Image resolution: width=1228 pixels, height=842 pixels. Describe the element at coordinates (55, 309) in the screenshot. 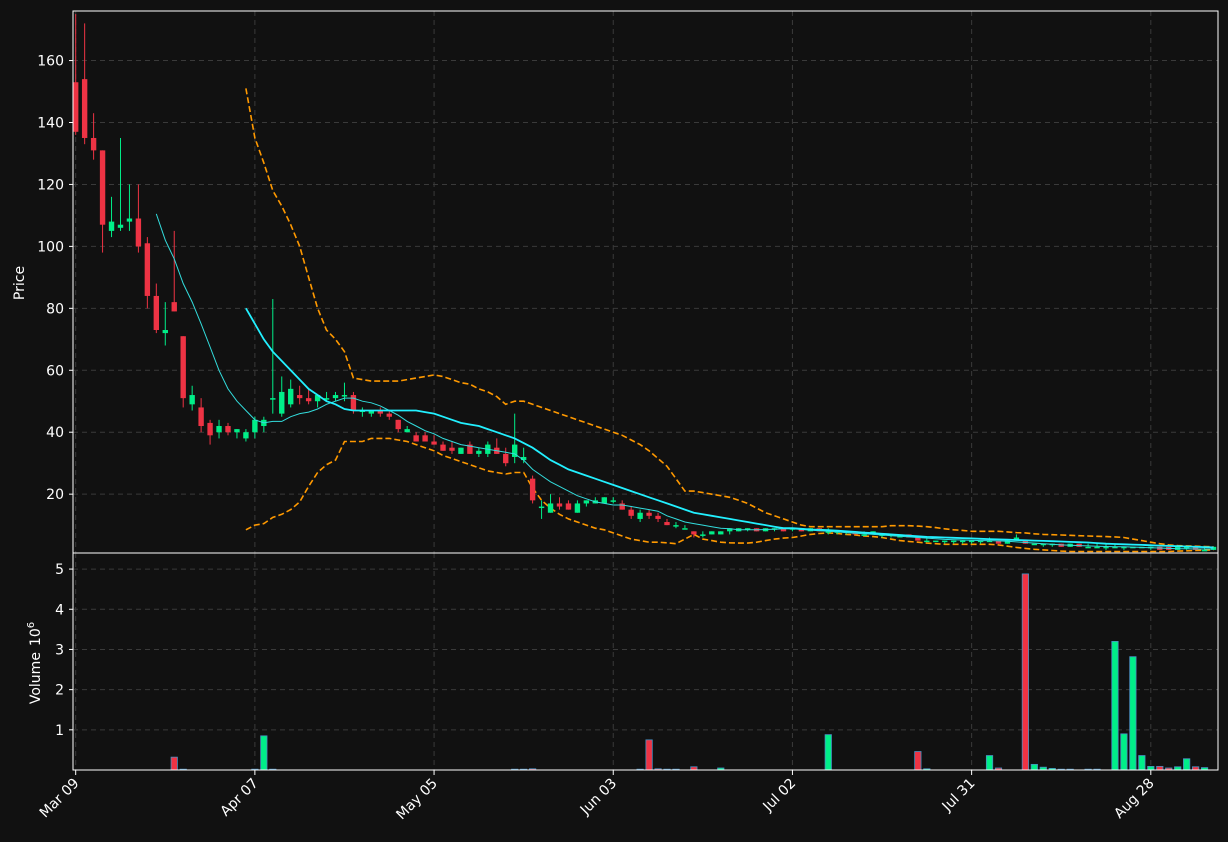

I see `price-tick-label: 80` at that location.